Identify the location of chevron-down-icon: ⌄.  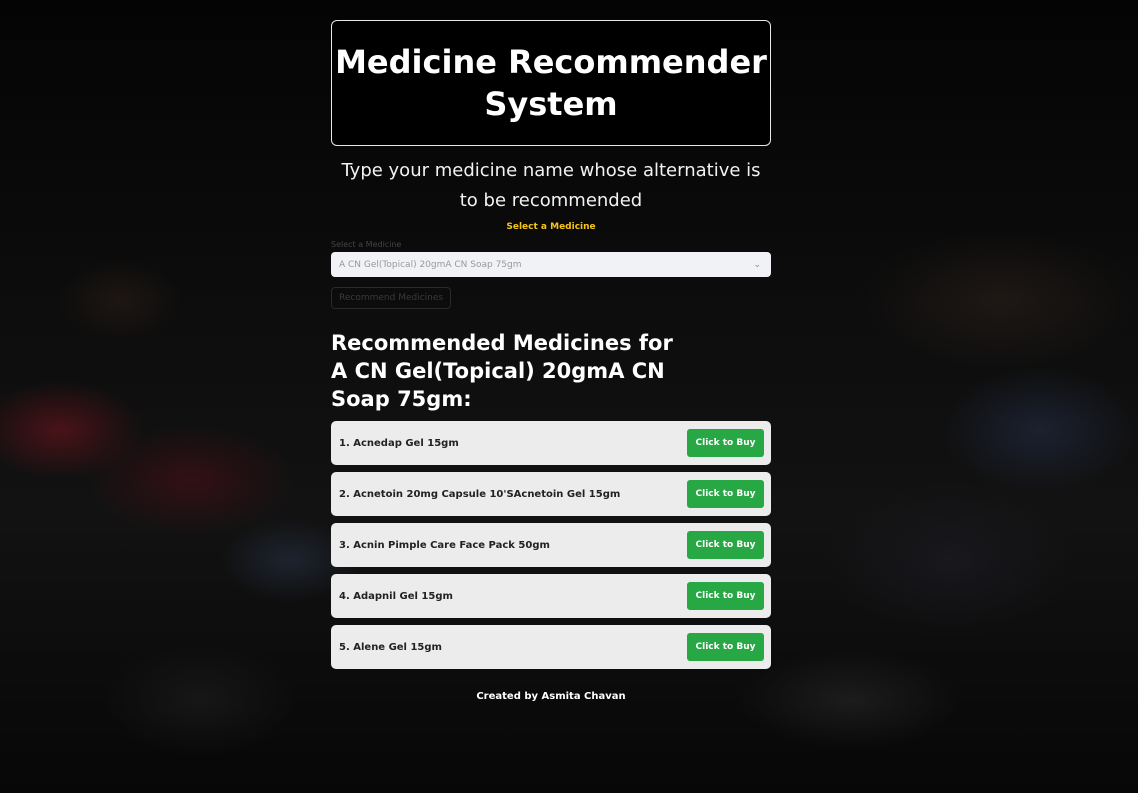
(757, 264).